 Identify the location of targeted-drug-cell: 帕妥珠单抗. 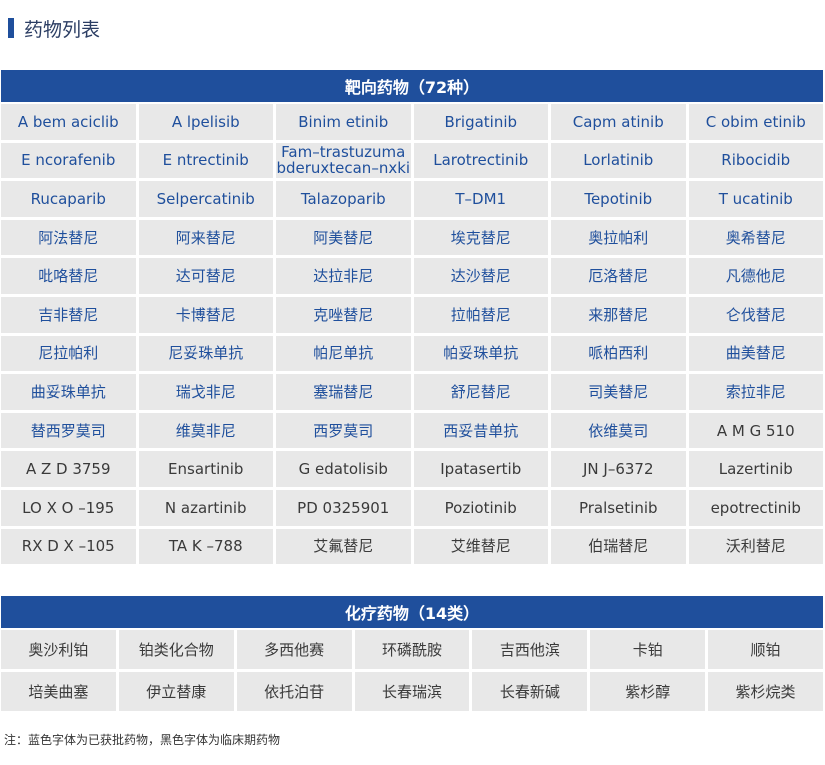
(480, 353).